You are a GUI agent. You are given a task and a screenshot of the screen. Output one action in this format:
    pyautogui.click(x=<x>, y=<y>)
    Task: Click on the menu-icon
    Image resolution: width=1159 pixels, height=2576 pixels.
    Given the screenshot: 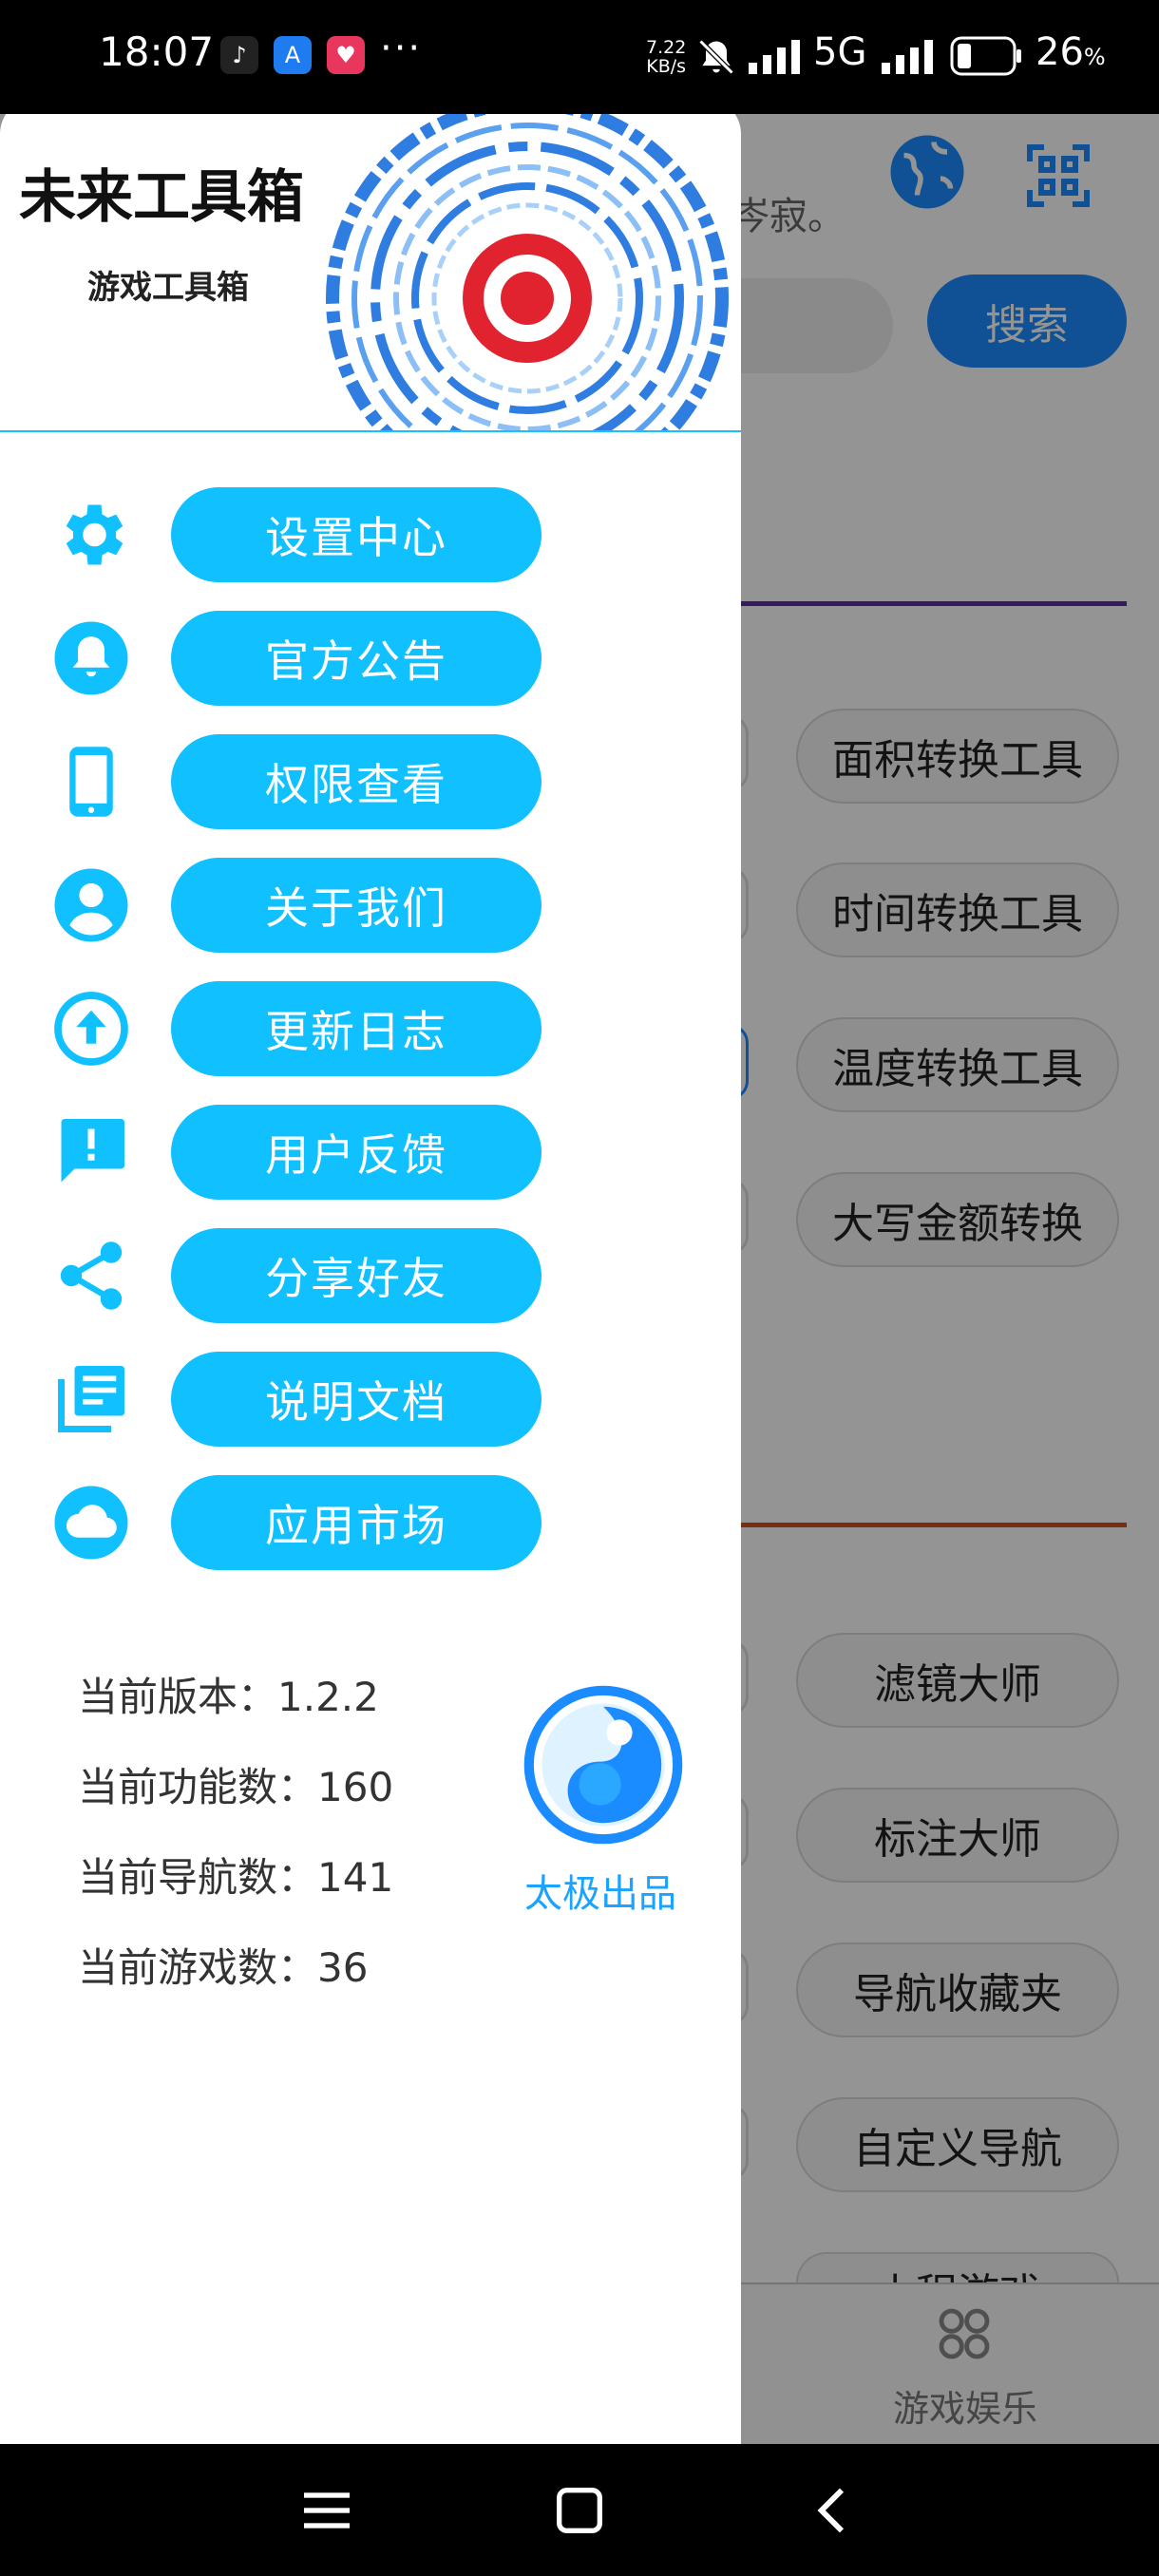 What is the action you would take?
    pyautogui.click(x=326, y=2510)
    